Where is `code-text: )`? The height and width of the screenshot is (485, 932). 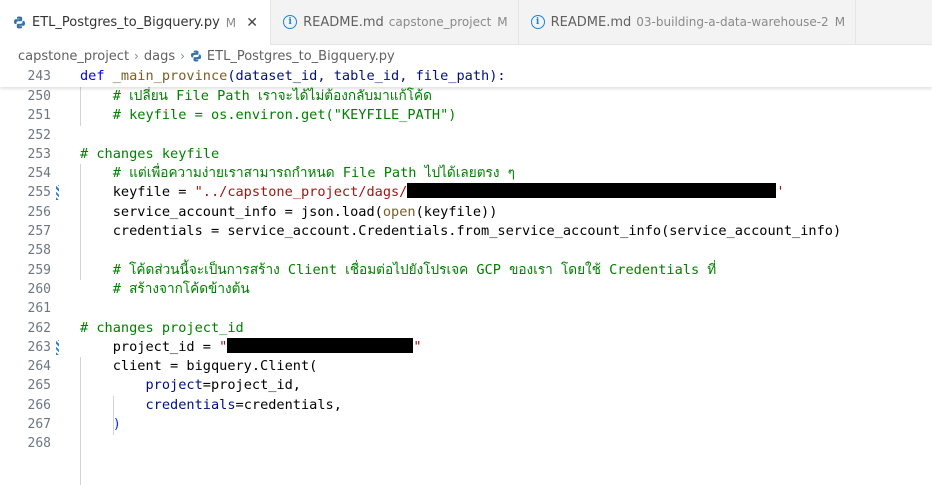 code-text: ) is located at coordinates (100, 424).